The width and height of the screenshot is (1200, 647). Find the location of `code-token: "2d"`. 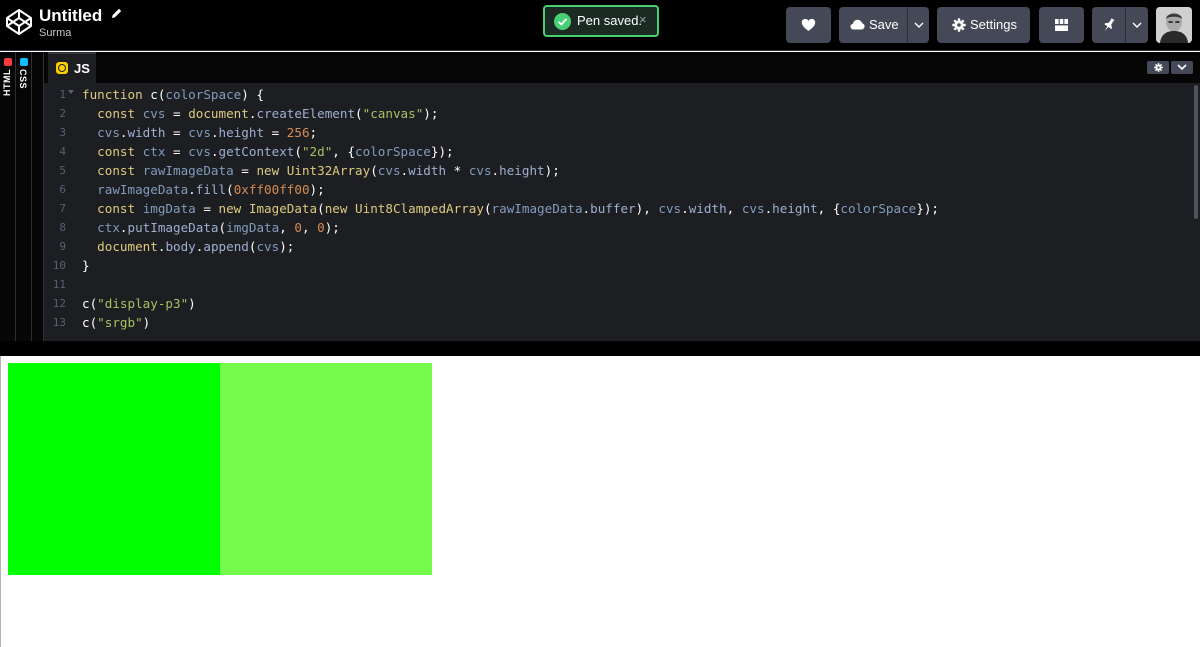

code-token: "2d" is located at coordinates (317, 151).